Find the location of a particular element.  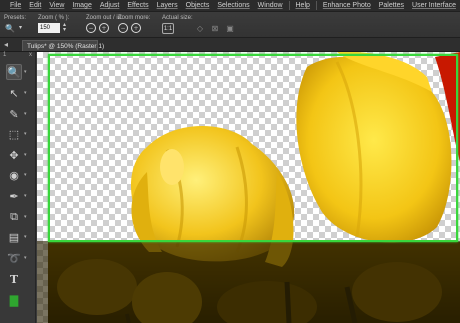

presets-group: Presets: 🔍 ▾ is located at coordinates (15, 24).